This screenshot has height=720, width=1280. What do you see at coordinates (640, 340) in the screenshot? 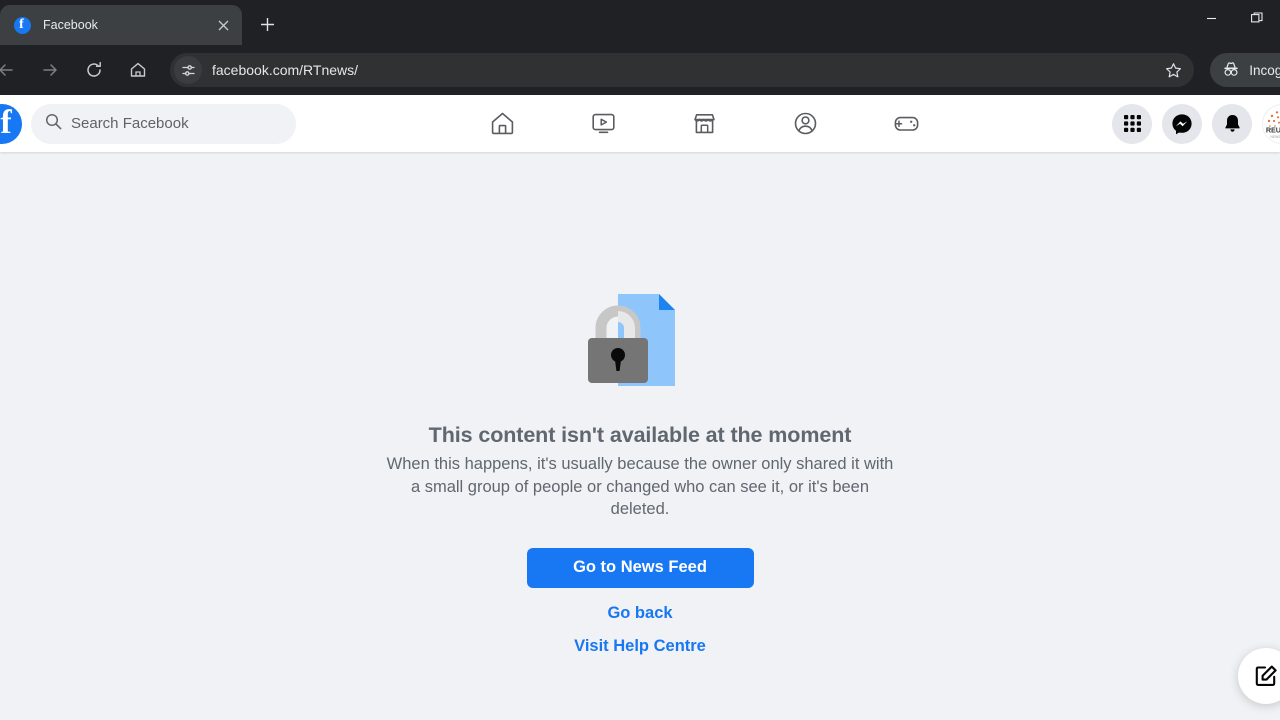
I see `locked-document-icon` at bounding box center [640, 340].